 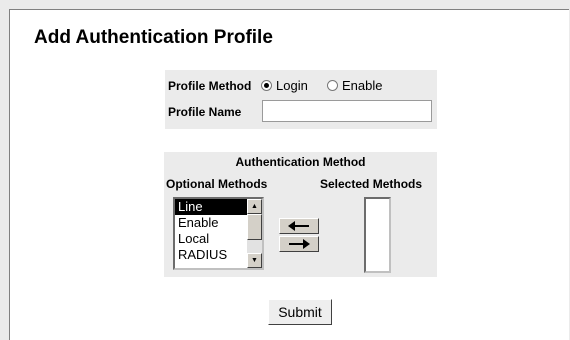 What do you see at coordinates (300, 162) in the screenshot?
I see `authentication-method-header: Authentication Method` at bounding box center [300, 162].